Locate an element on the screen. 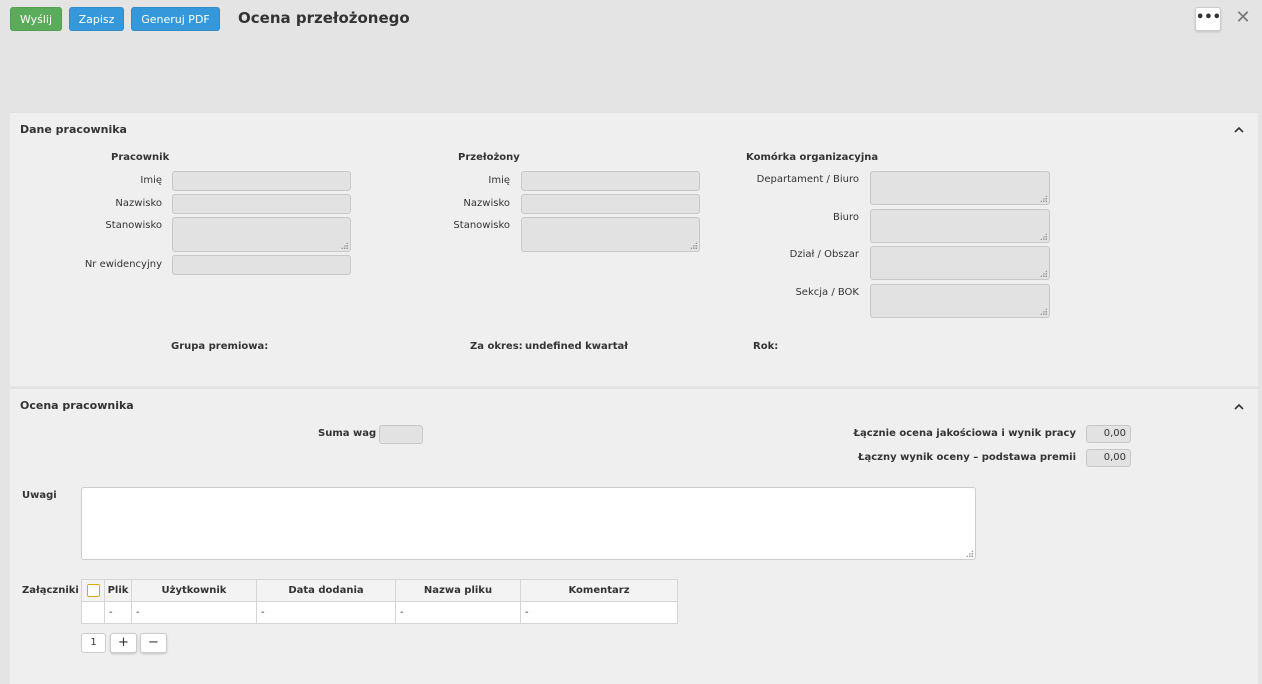  employee-header: Pracownik is located at coordinates (140, 157).